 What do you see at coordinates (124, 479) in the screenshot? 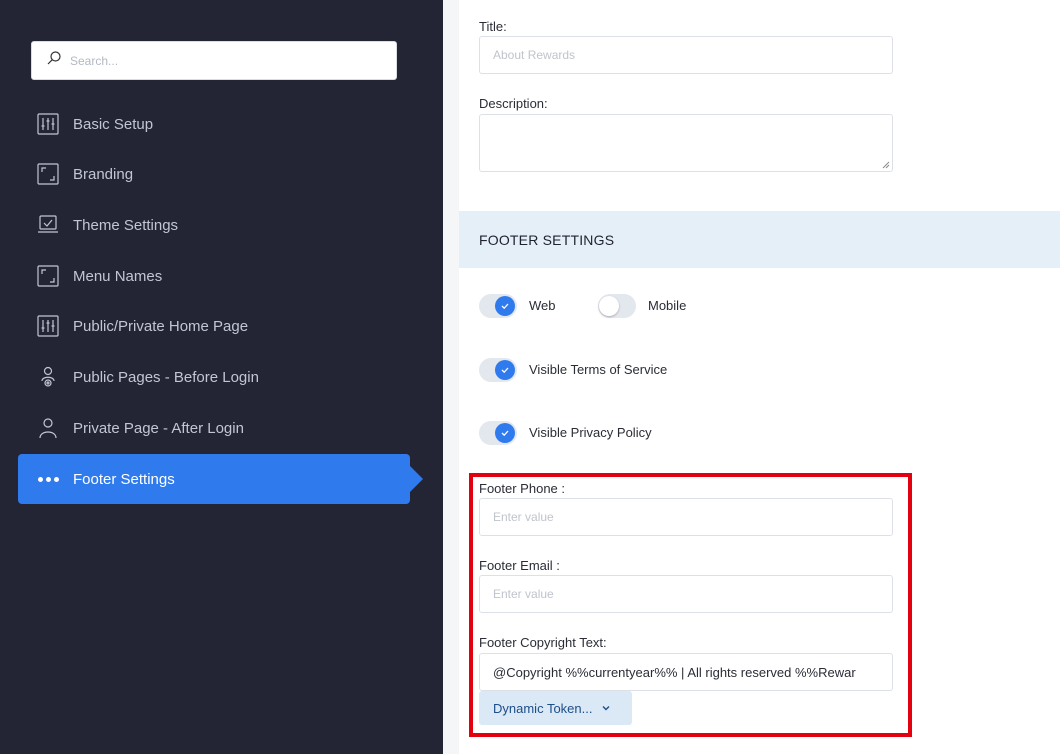
I see `sidebar-item-label: Footer Settings` at bounding box center [124, 479].